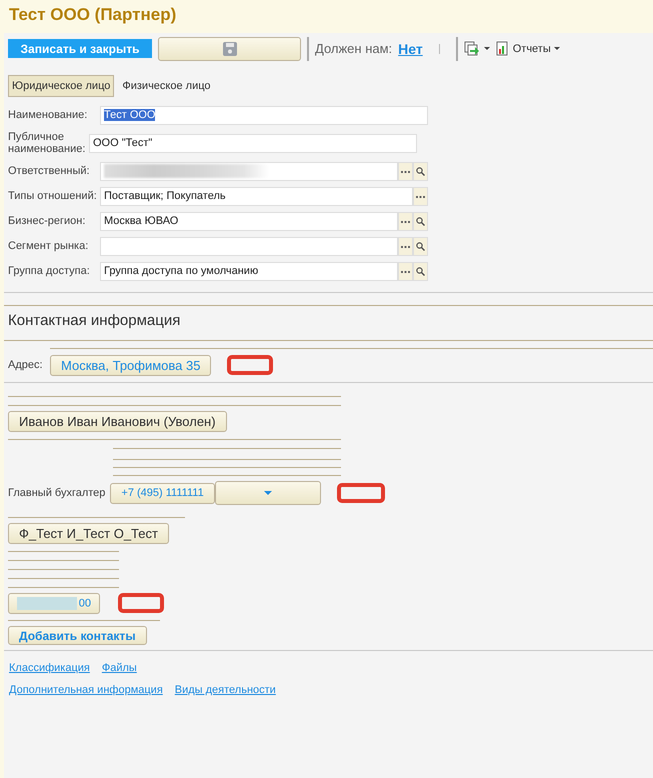  I want to click on field-label: Группа доступа:, so click(49, 271).